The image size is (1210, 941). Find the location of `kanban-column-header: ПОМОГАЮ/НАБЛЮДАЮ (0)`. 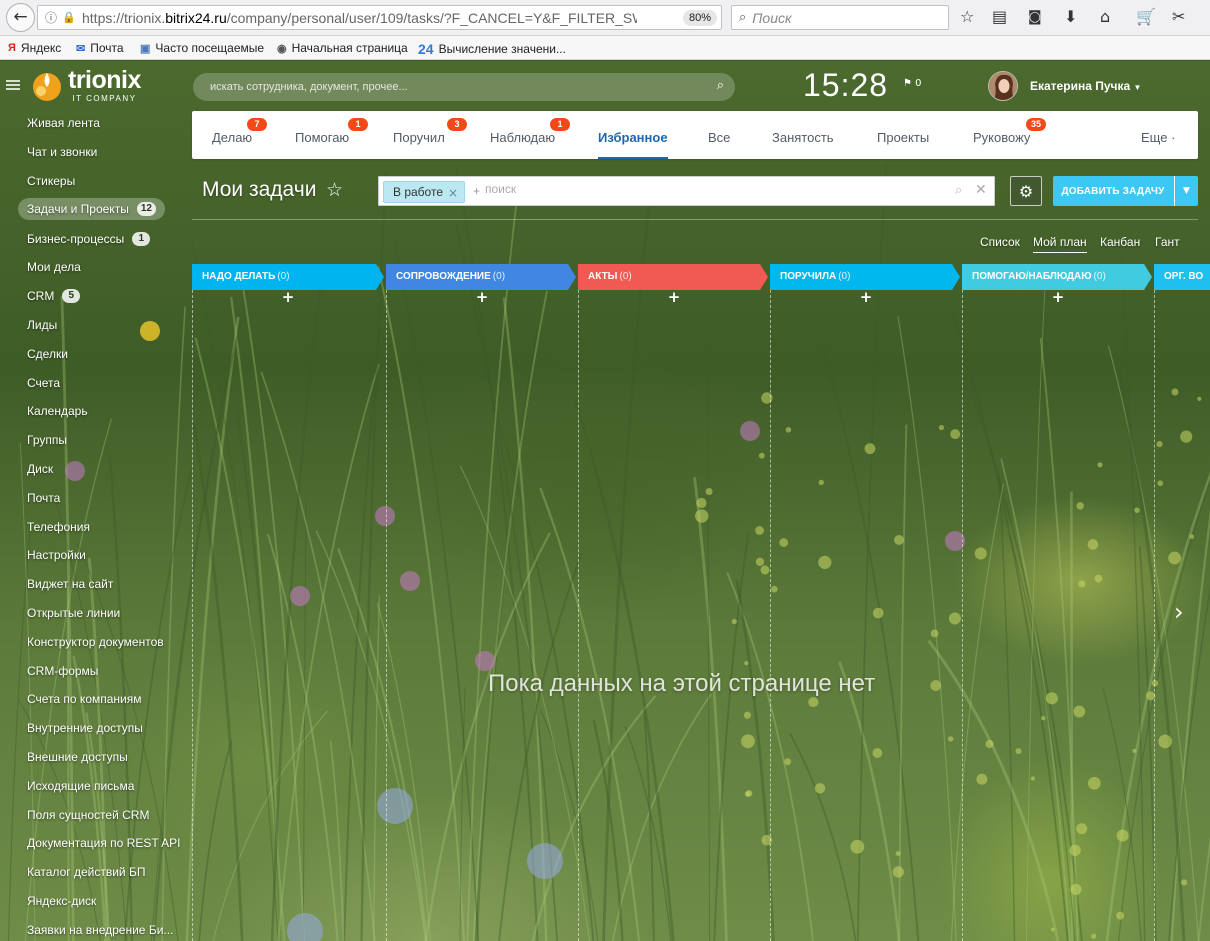

kanban-column-header: ПОМОГАЮ/НАБЛЮДАЮ (0) is located at coordinates (1057, 277).